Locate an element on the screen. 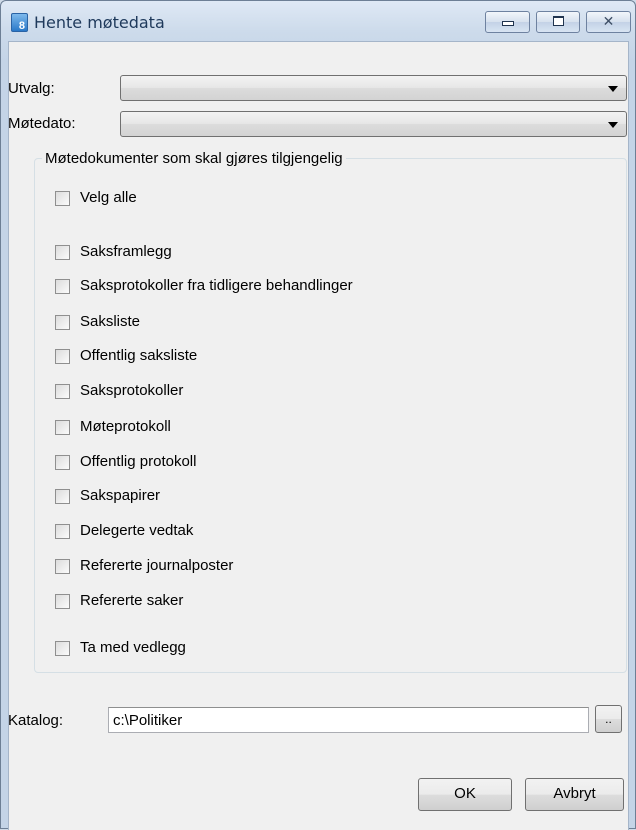 This screenshot has width=636, height=830. katalog-label: Katalog: is located at coordinates (36, 720).